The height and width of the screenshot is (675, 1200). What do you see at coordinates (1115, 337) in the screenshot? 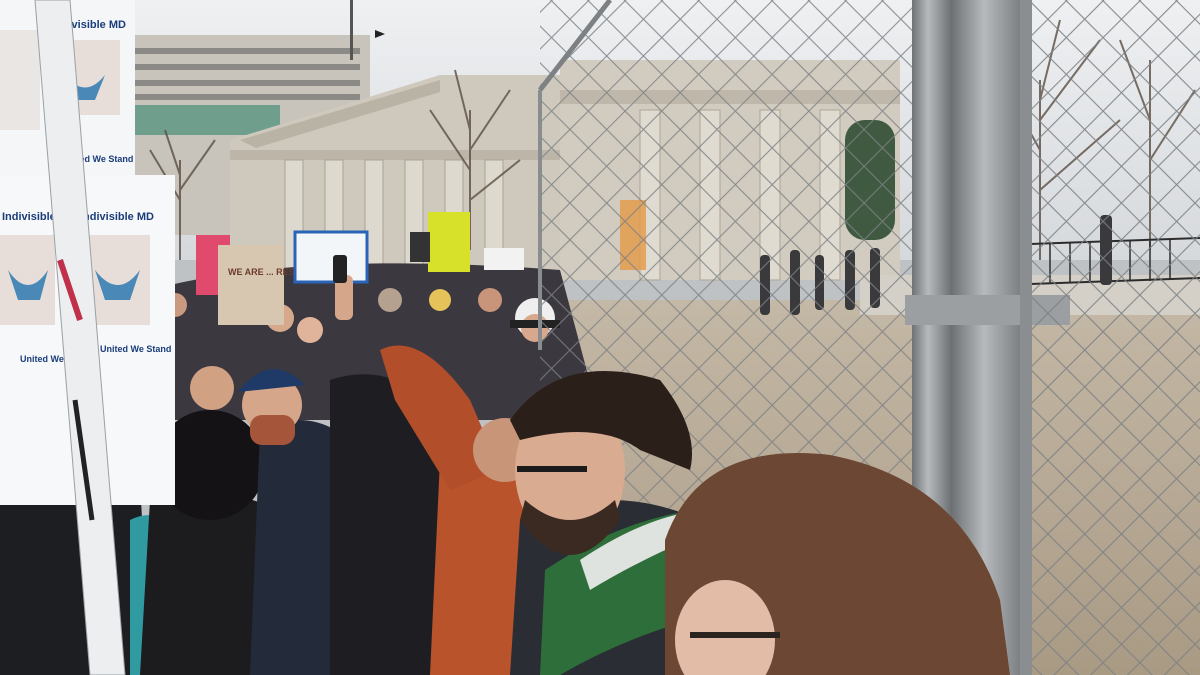
I see `chain-link-fence-right` at bounding box center [1115, 337].